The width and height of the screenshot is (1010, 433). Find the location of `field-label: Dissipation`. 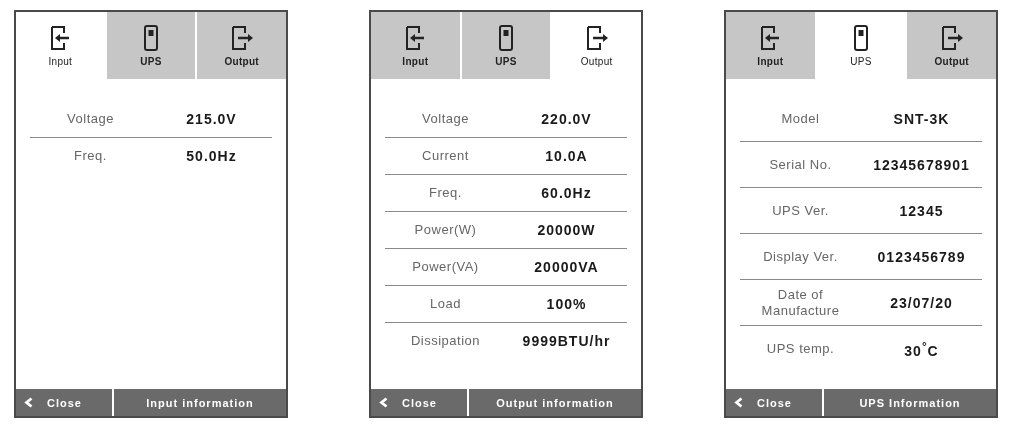

field-label: Dissipation is located at coordinates (445, 341).